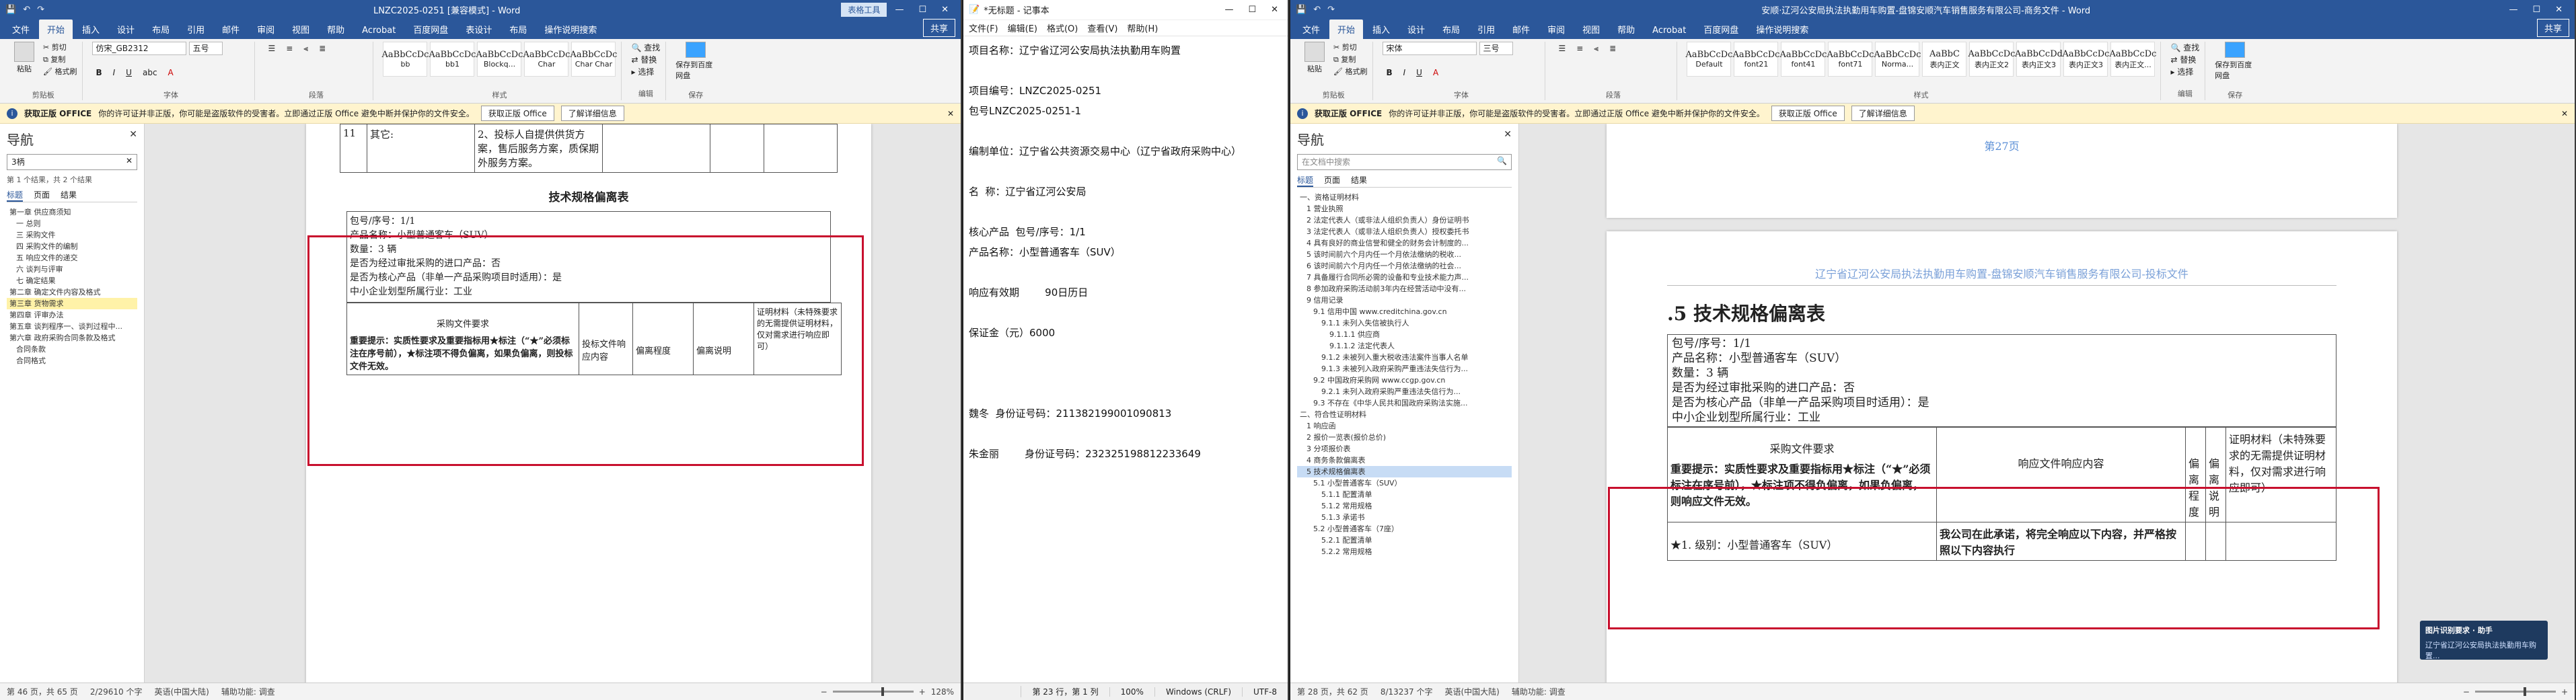 The height and width of the screenshot is (700, 2576). I want to click on style-option: AaBbCcDc font41, so click(1803, 59).